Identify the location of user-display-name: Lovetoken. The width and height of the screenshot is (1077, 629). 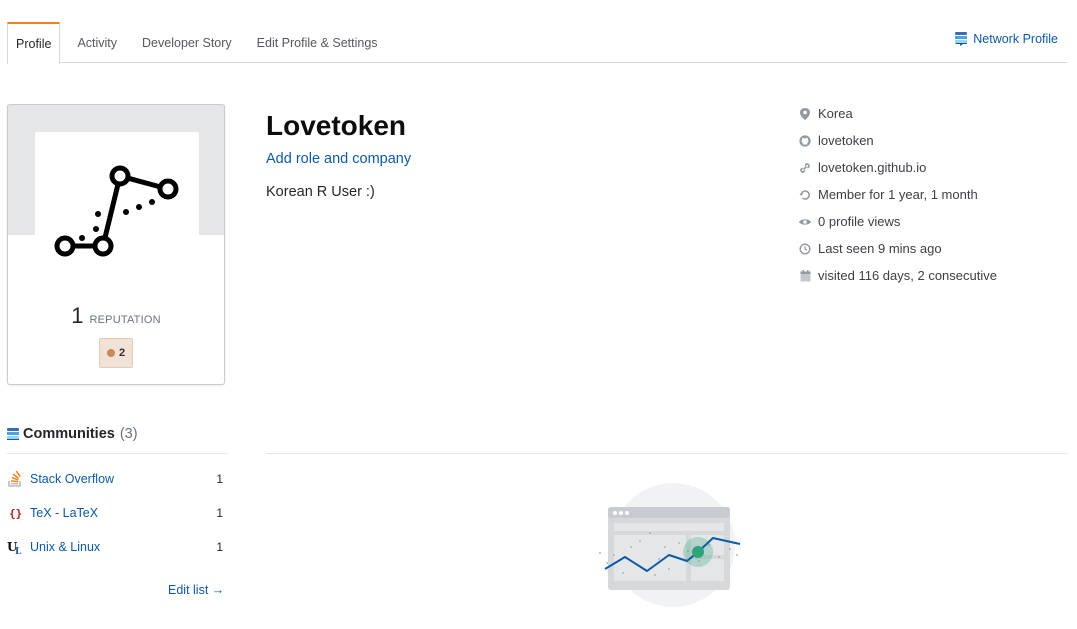
(336, 125).